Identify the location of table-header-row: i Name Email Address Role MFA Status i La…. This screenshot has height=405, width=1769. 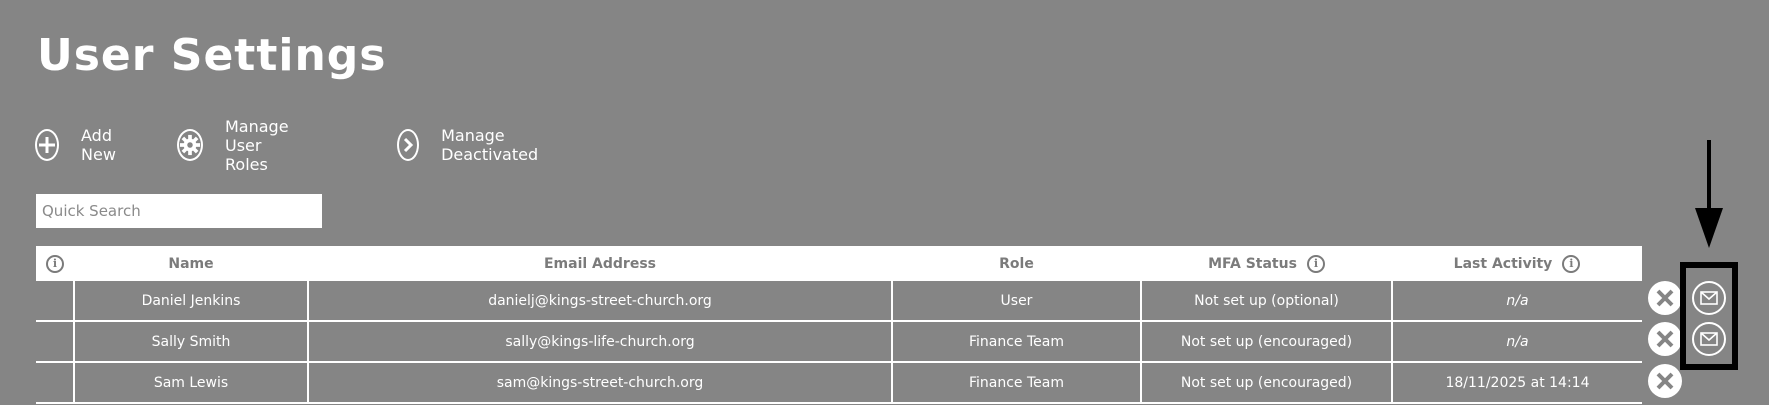
(839, 263).